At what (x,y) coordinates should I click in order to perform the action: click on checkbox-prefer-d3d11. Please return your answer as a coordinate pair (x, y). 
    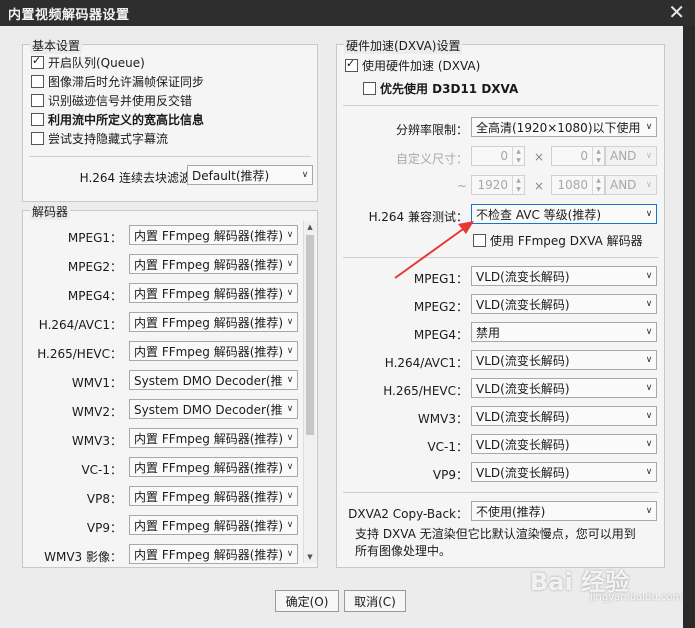
    Looking at the image, I should click on (369, 88).